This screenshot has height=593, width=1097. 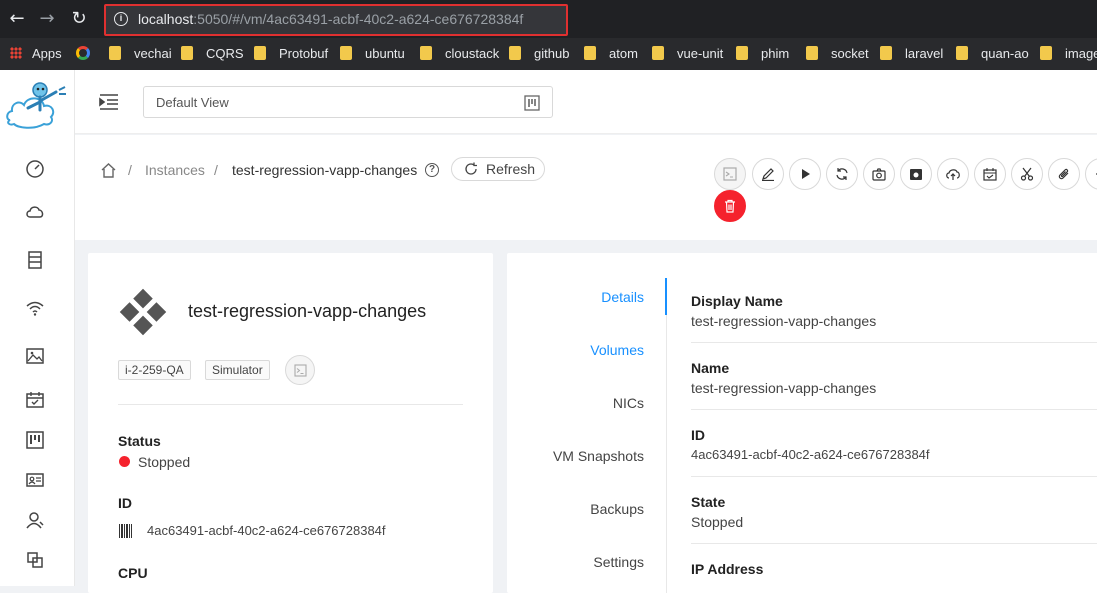 What do you see at coordinates (175, 170) in the screenshot?
I see `breadcrumb-instances: Instances` at bounding box center [175, 170].